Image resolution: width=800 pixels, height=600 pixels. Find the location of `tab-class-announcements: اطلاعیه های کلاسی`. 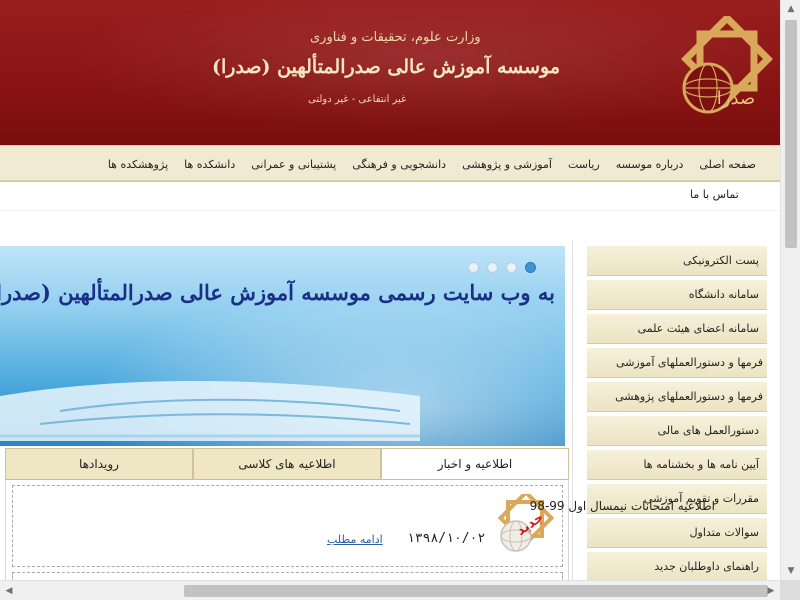

tab-class-announcements: اطلاعیه های کلاسی is located at coordinates (287, 463).